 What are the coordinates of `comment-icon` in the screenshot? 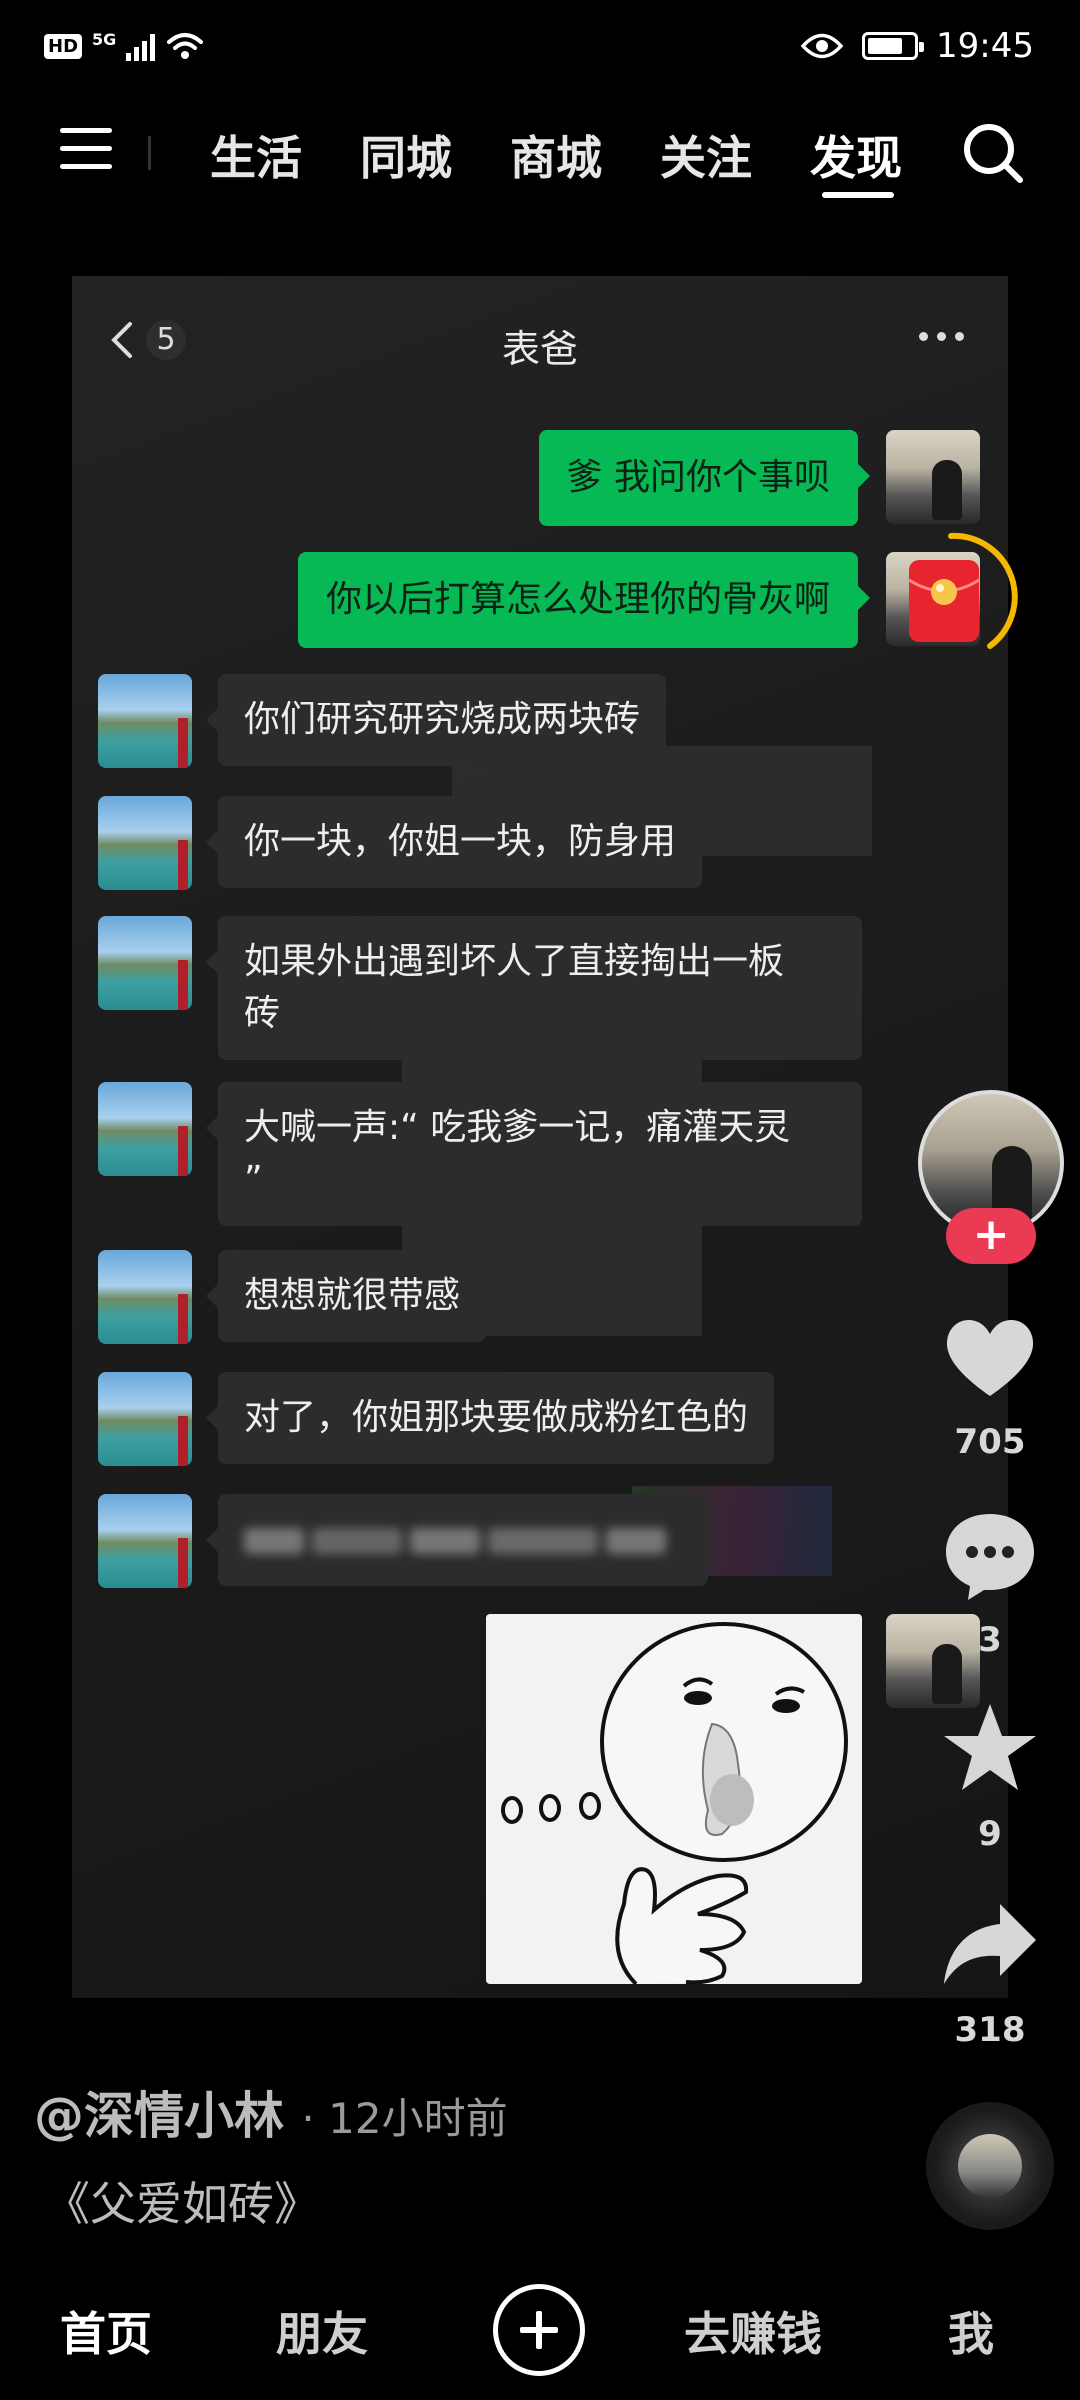 It's located at (990, 1556).